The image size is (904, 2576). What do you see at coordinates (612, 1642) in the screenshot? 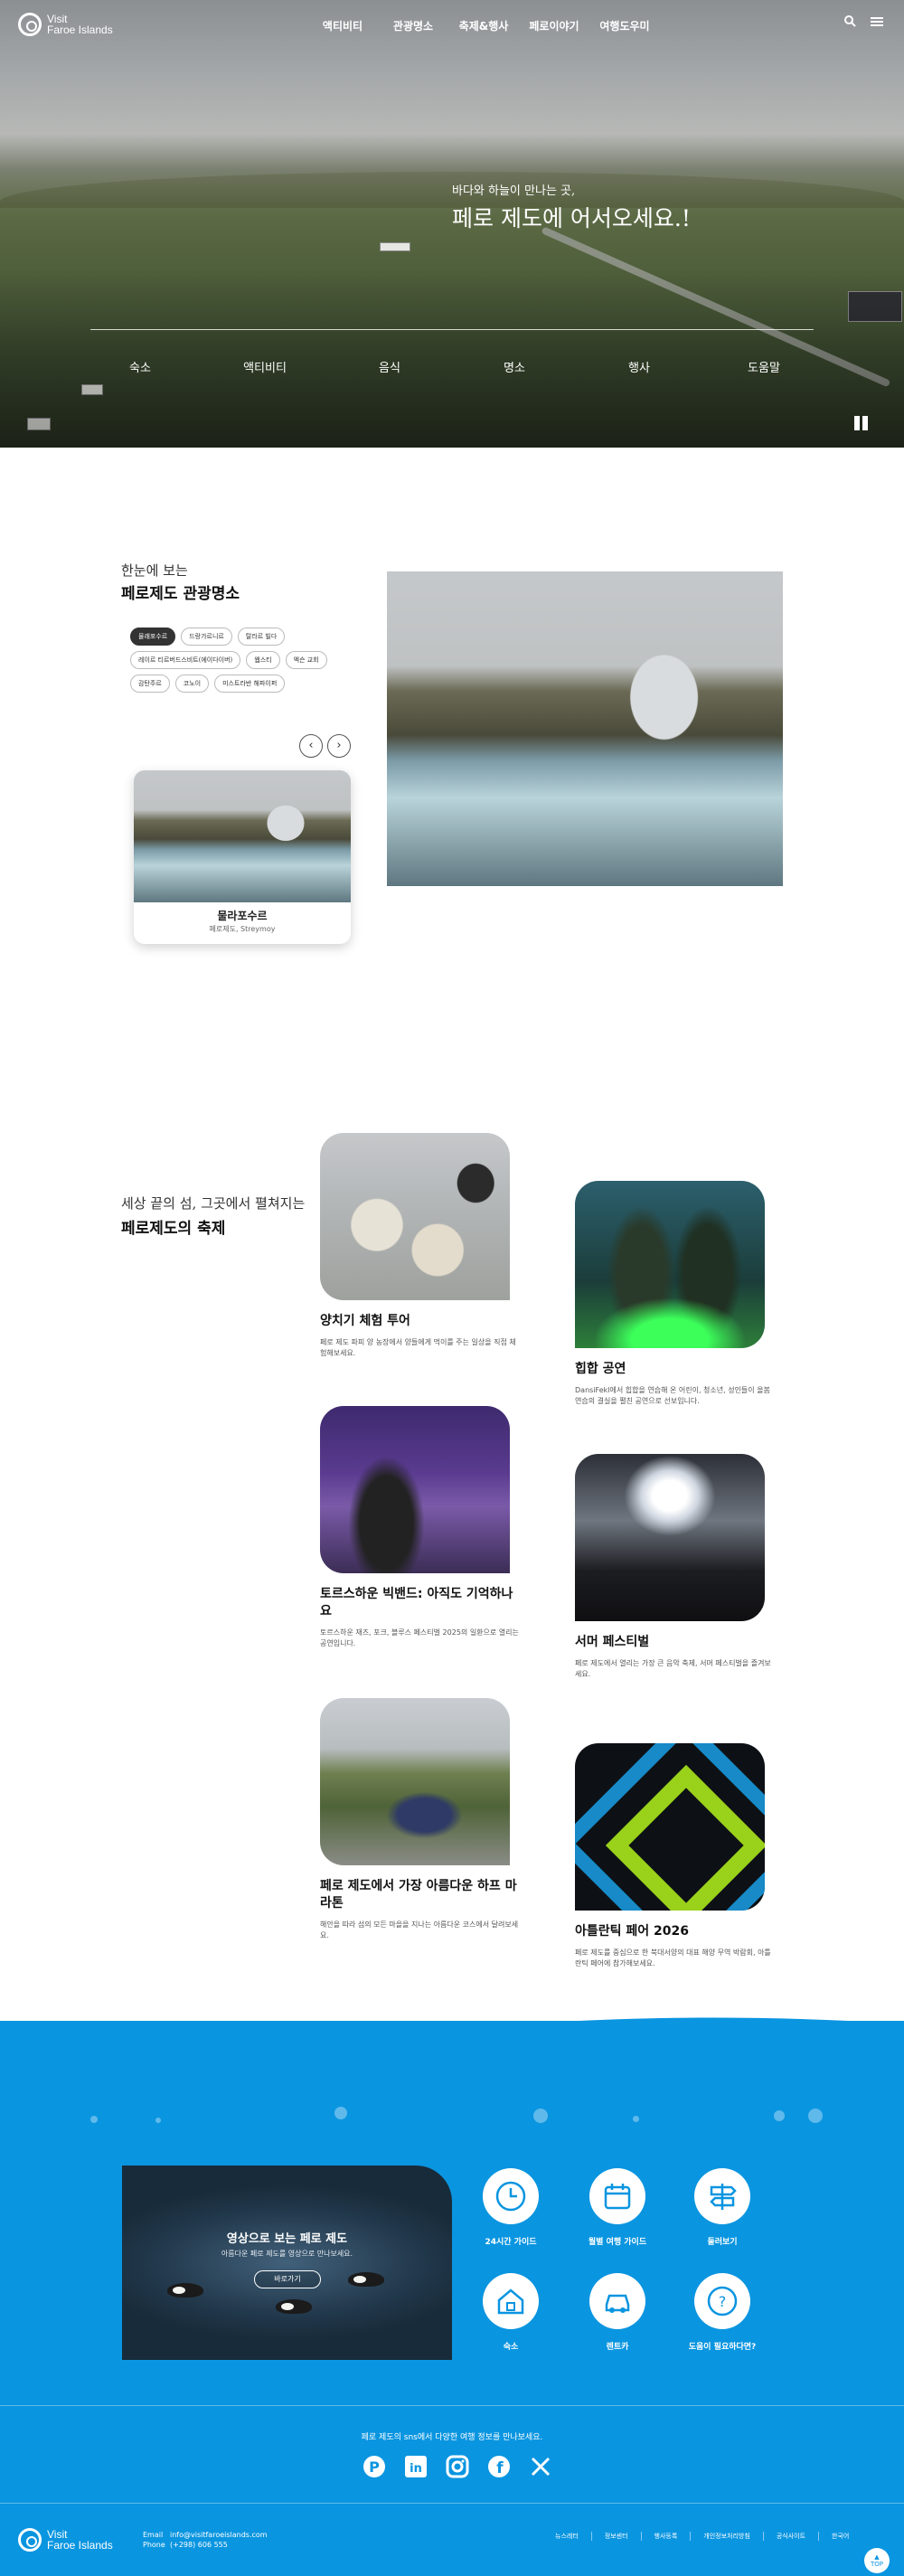
I see `festival-title: 서머 페스티벌` at bounding box center [612, 1642].